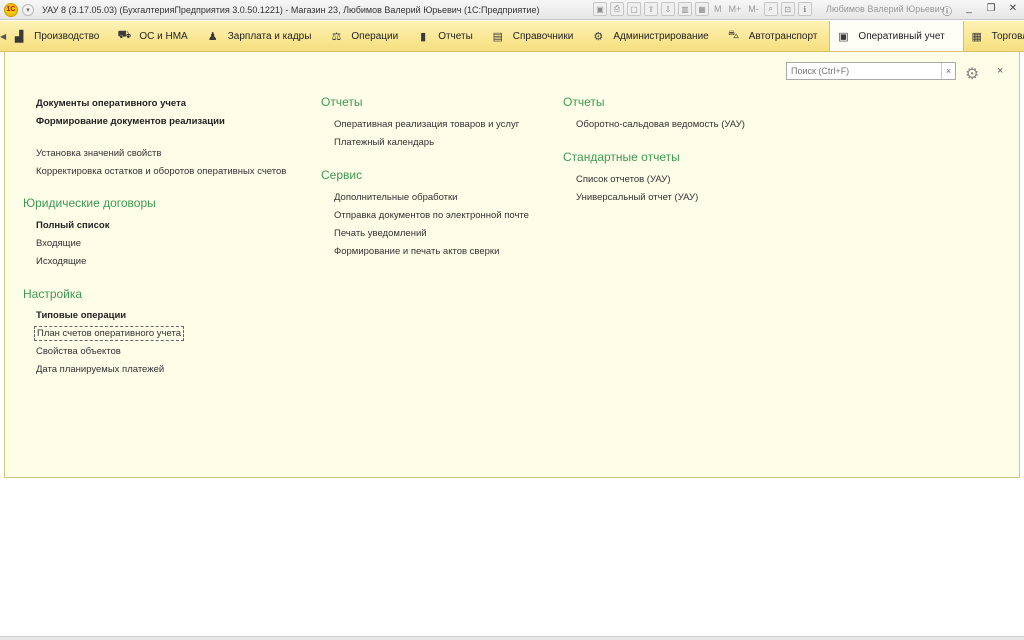  Describe the element at coordinates (1007, 36) in the screenshot. I see `section-label: Торговля` at that location.